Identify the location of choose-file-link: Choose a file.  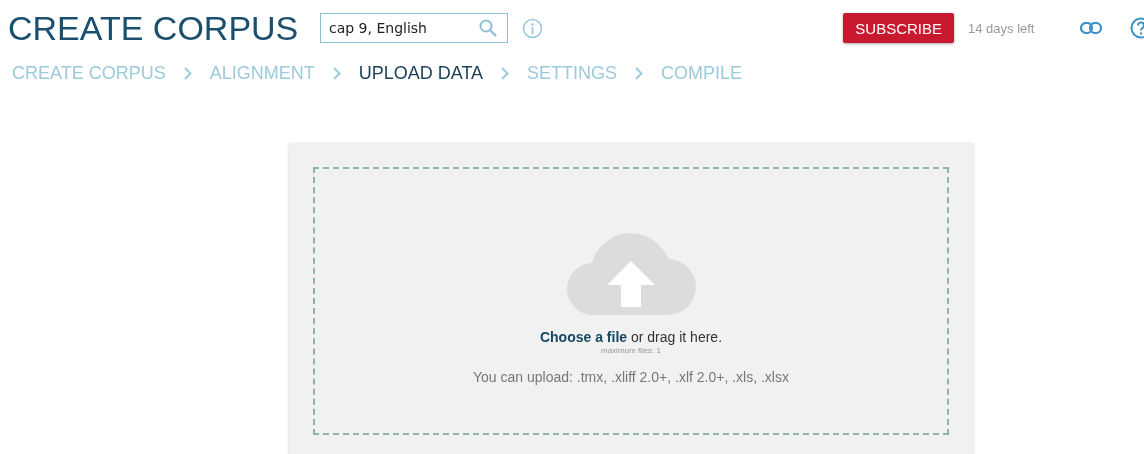
(583, 337).